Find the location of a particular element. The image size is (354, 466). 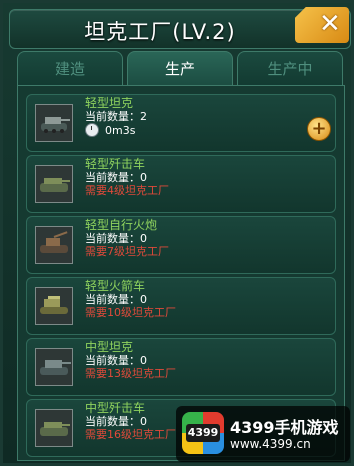

unit-name: 轻型歼击车 is located at coordinates (115, 164).